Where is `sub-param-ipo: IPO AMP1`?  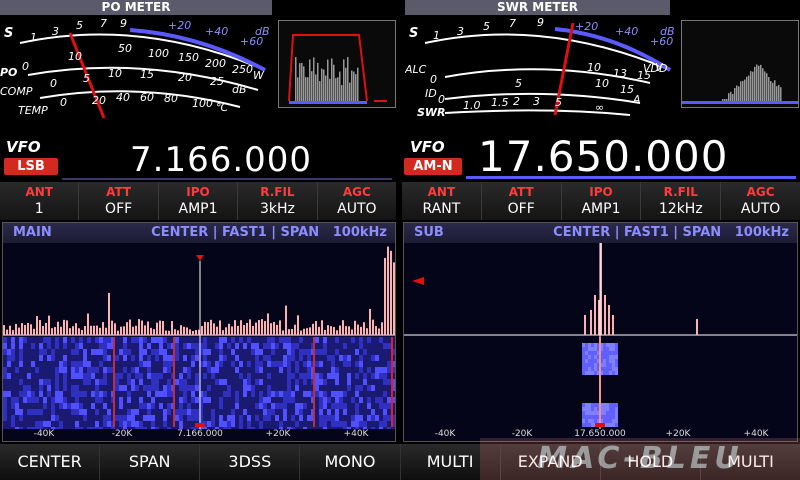
sub-param-ipo: IPO AMP1 is located at coordinates (601, 201).